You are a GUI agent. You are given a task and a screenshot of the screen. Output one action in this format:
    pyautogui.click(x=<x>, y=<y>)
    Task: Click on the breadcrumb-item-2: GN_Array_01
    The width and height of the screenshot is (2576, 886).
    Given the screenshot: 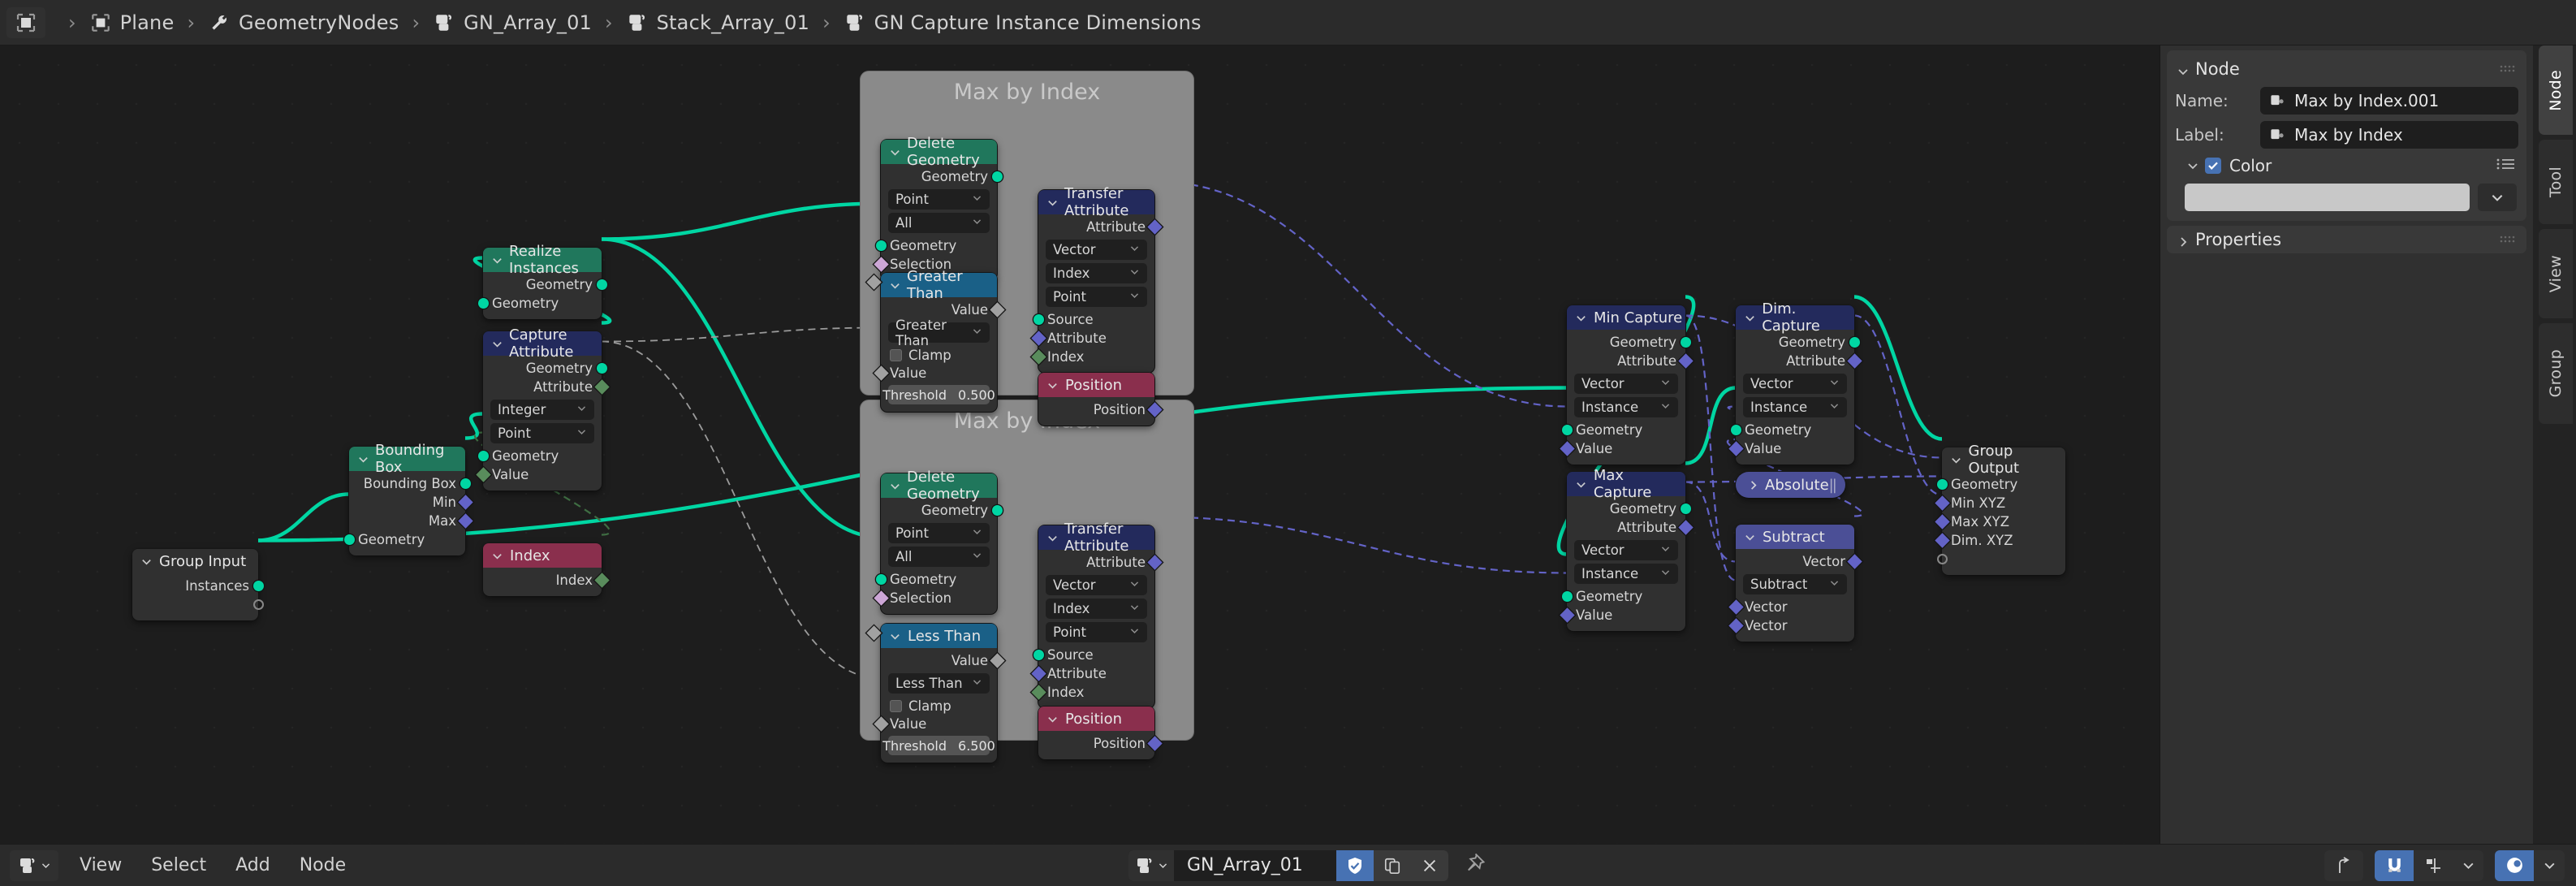 What is the action you would take?
    pyautogui.click(x=512, y=22)
    